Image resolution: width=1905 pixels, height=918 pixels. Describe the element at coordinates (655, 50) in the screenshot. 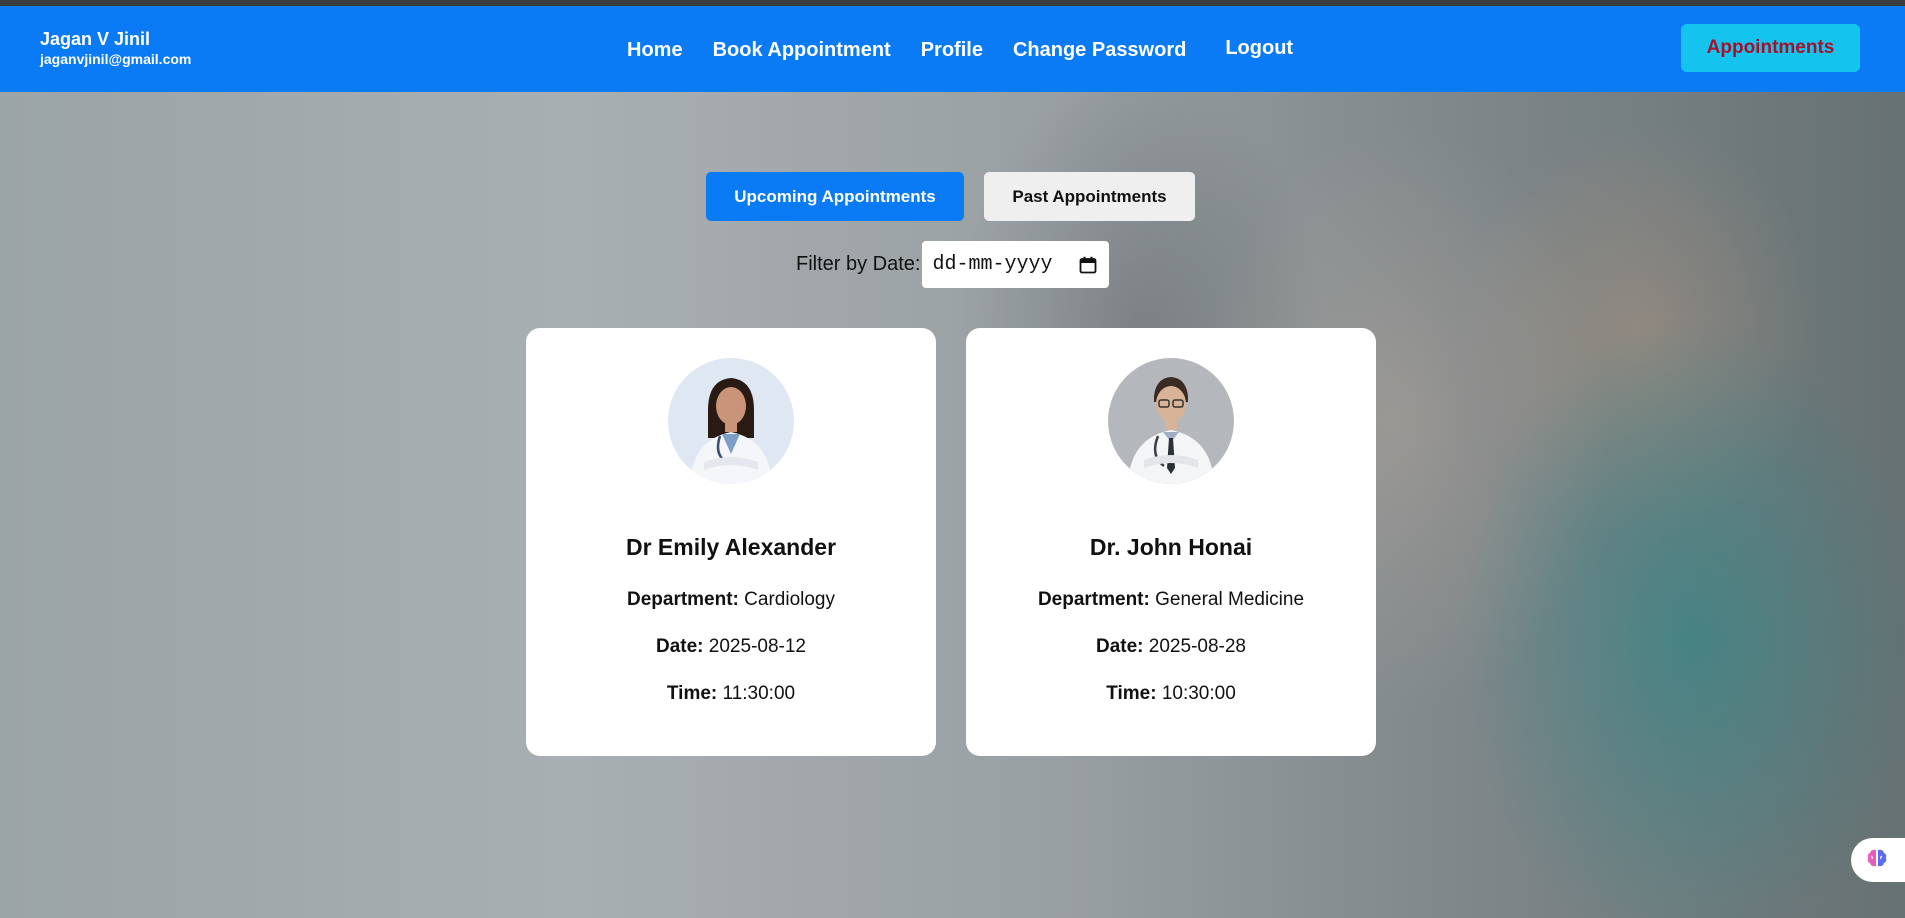

I see `nav-home-link: Home` at that location.